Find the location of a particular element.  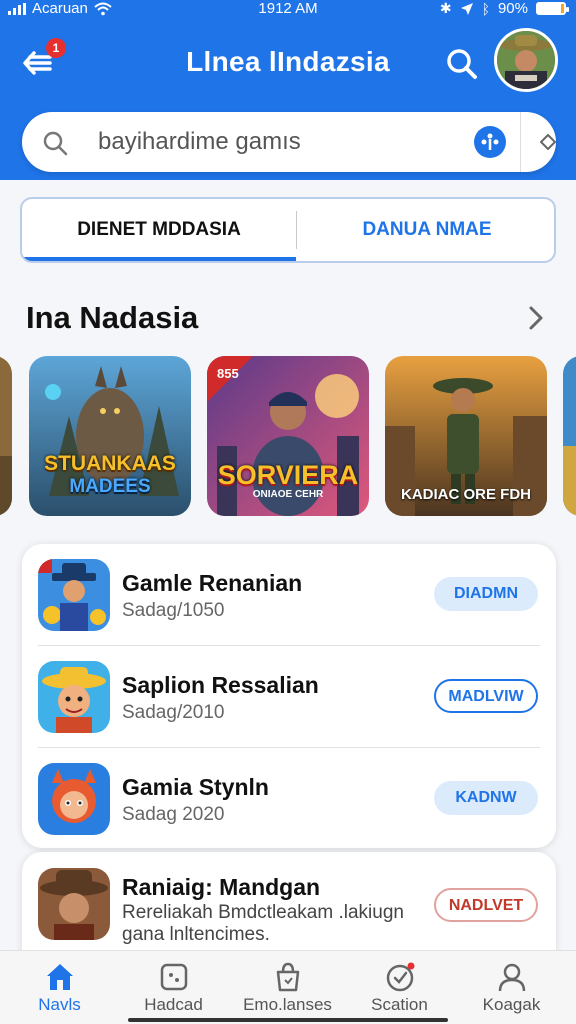

nav-item-hadcad: Hadcad is located at coordinates (173, 987).